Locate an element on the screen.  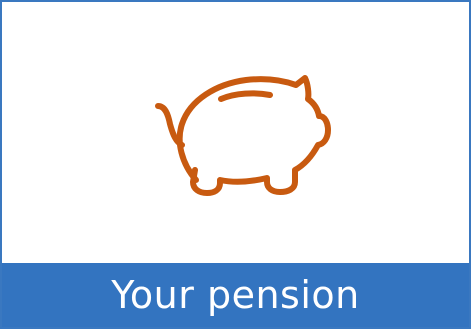
tile-label: Your pension is located at coordinates (235, 295).